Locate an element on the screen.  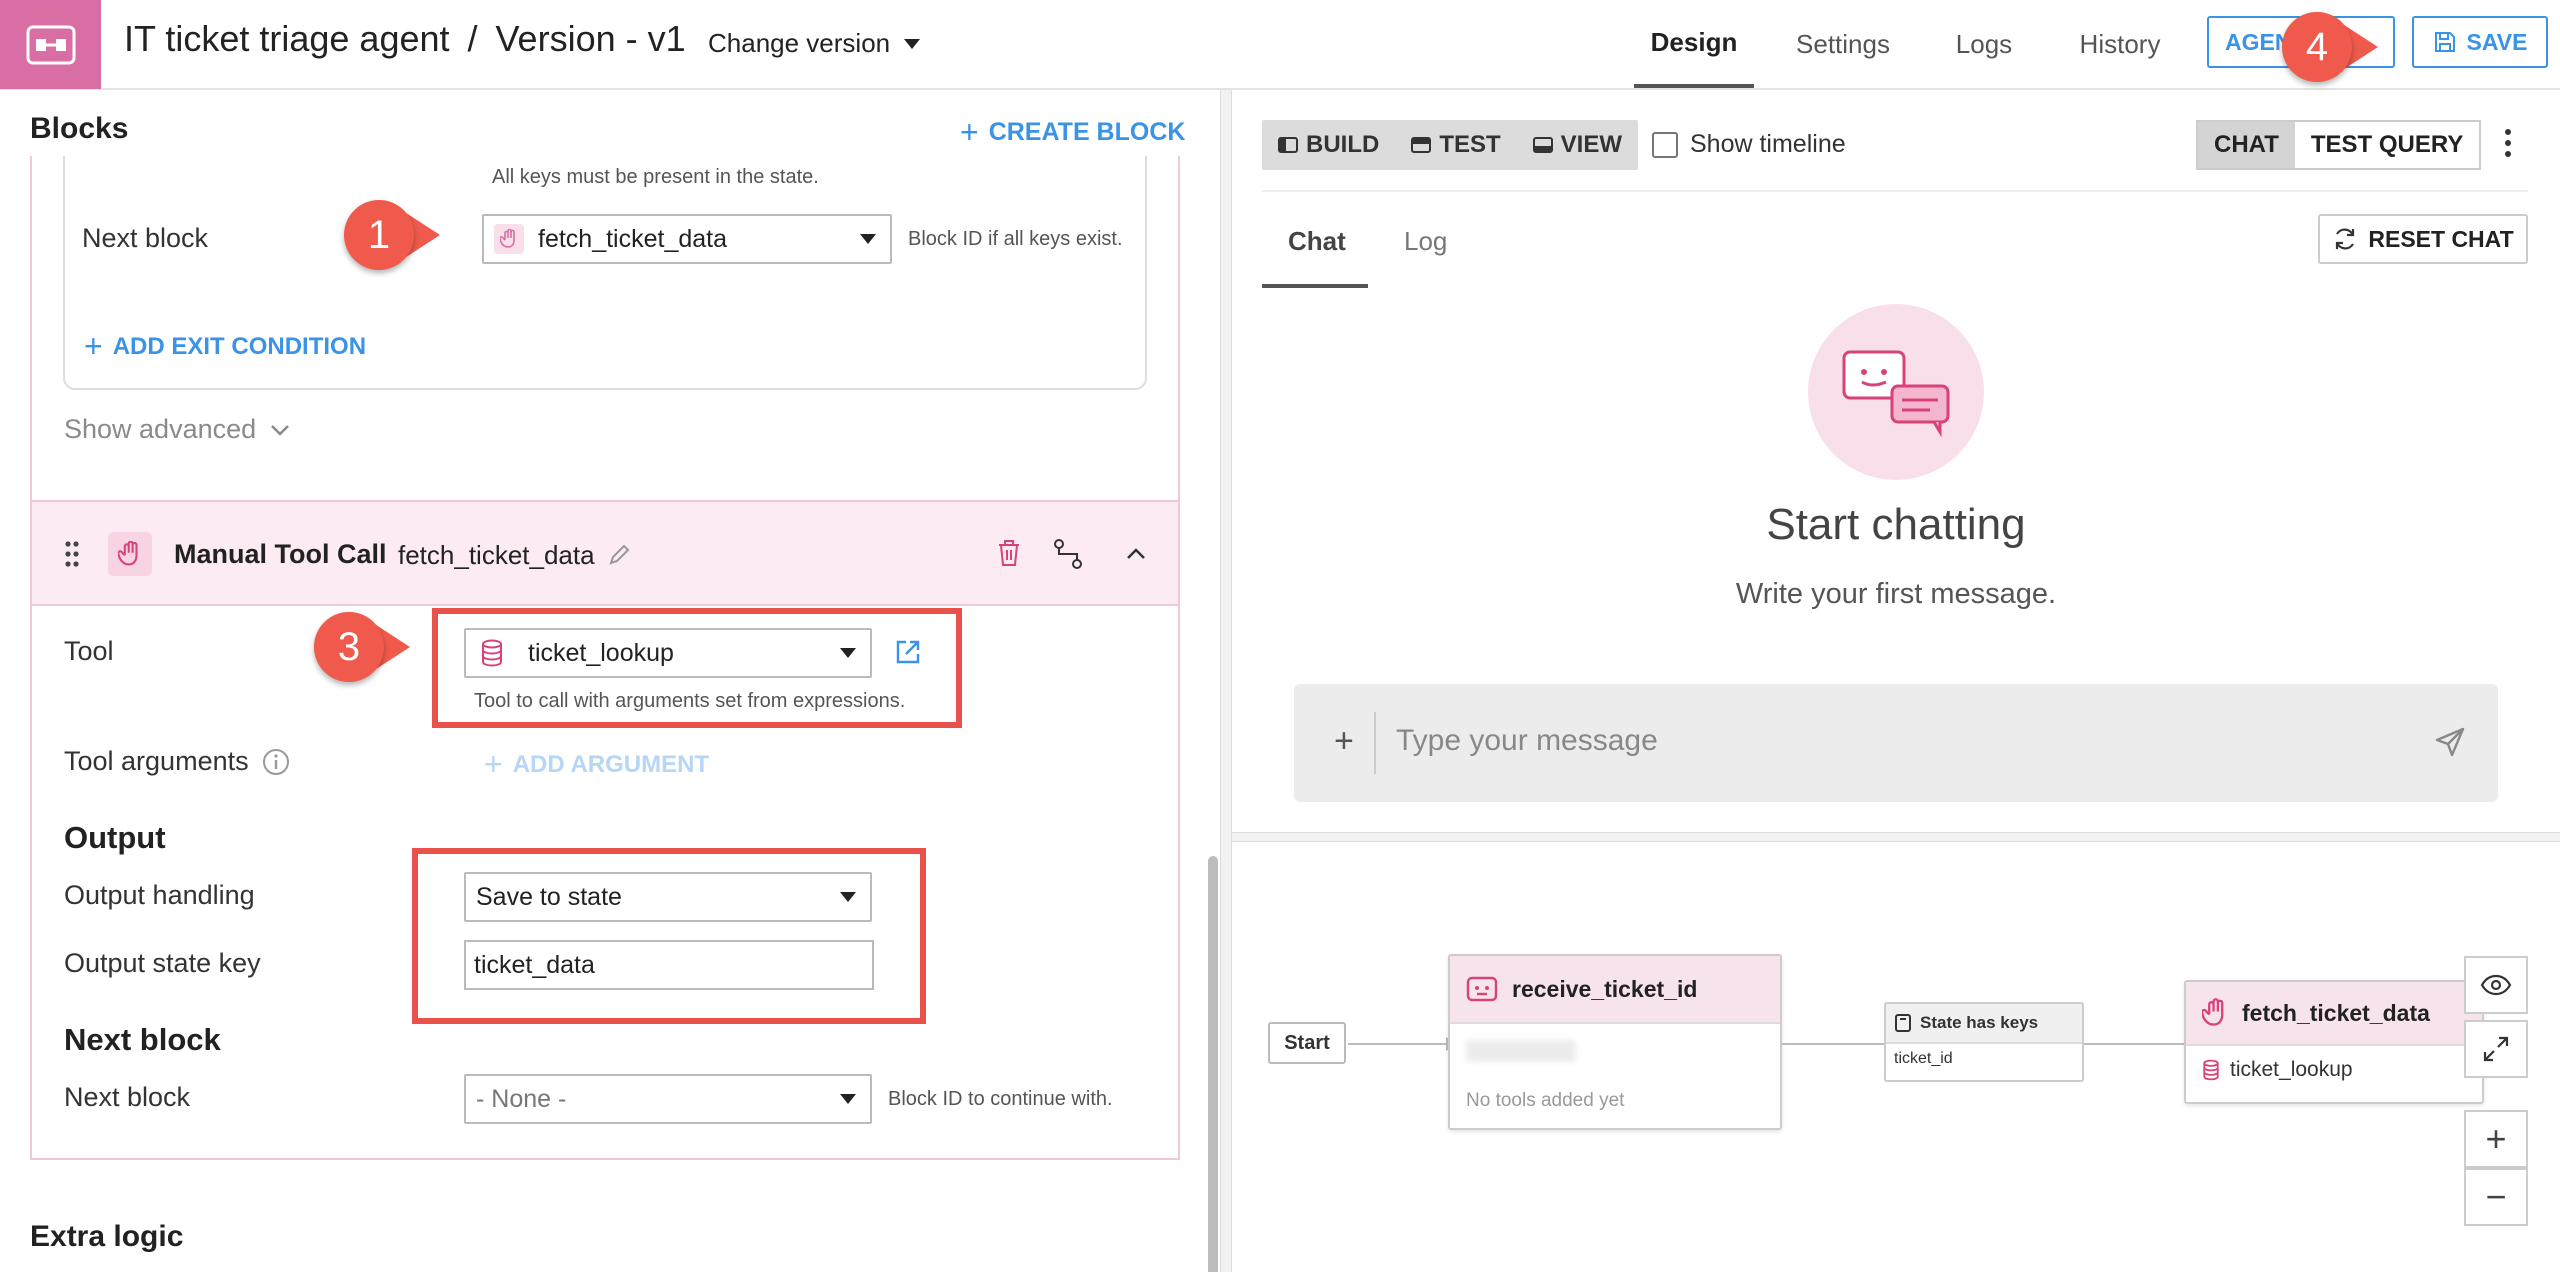
create-block-label: CREATE BLOCK is located at coordinates (1087, 132).